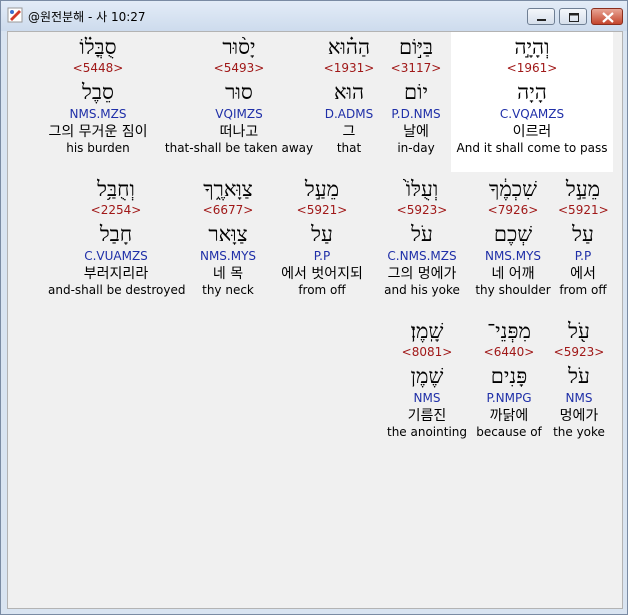 This screenshot has height=615, width=628. What do you see at coordinates (509, 376) in the screenshot?
I see `hebrew-lemma: פָּנִים` at bounding box center [509, 376].